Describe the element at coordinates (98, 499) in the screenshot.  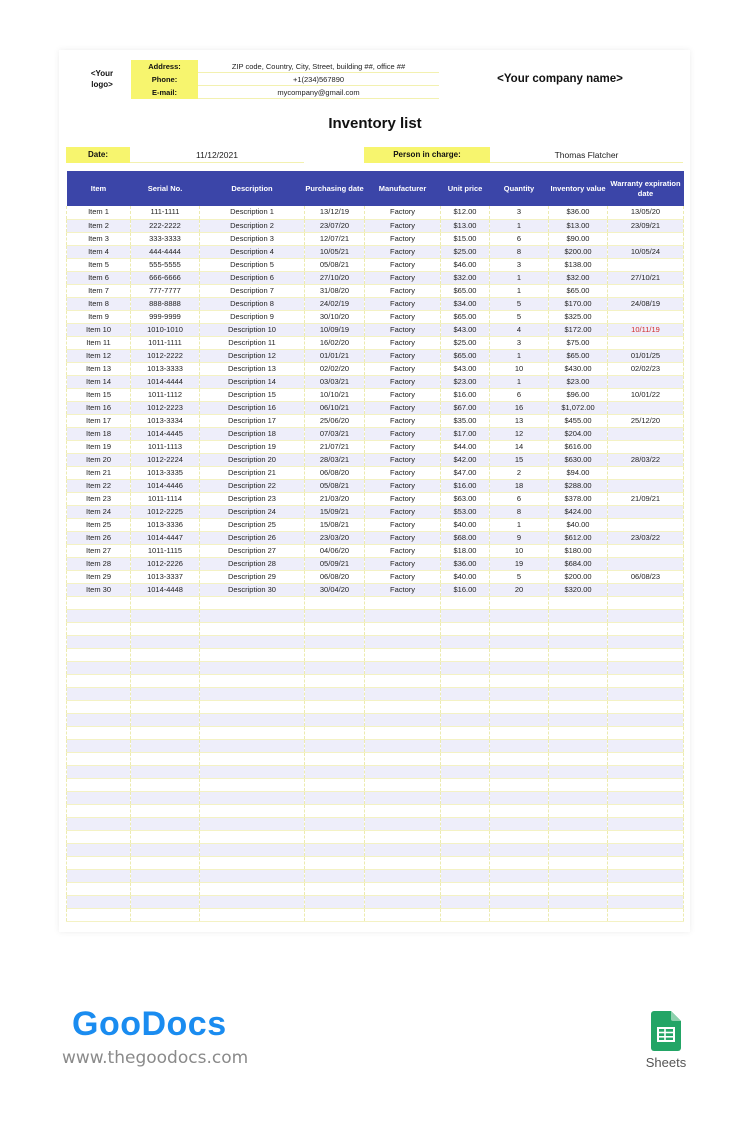
I see `cell-item: Item 23` at that location.